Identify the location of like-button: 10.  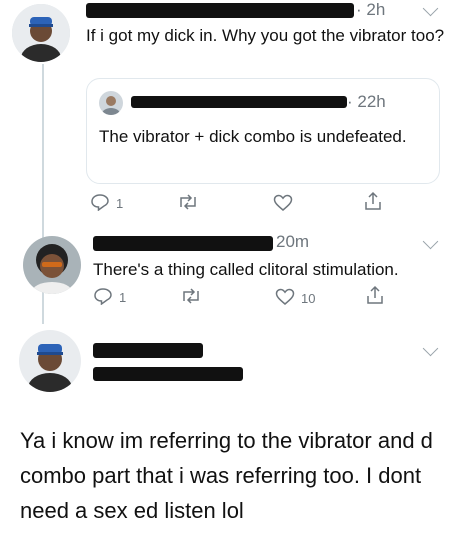
(295, 298).